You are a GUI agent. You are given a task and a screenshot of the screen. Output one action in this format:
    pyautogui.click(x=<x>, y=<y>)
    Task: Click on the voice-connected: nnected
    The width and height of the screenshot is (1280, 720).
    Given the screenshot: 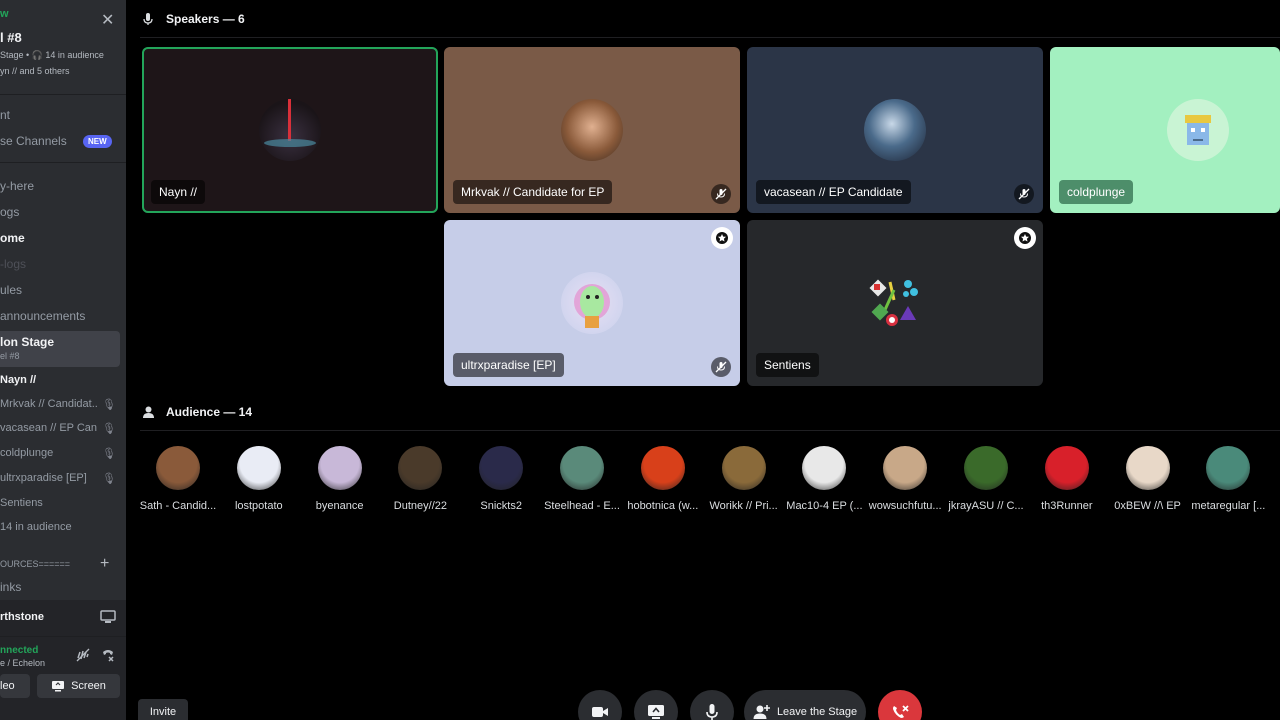 What is the action you would take?
    pyautogui.click(x=19, y=650)
    